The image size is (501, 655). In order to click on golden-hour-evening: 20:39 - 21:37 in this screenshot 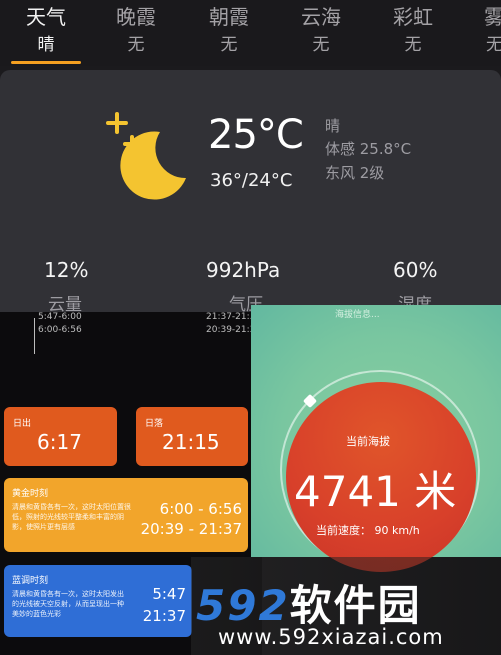, I will do `click(191, 529)`.